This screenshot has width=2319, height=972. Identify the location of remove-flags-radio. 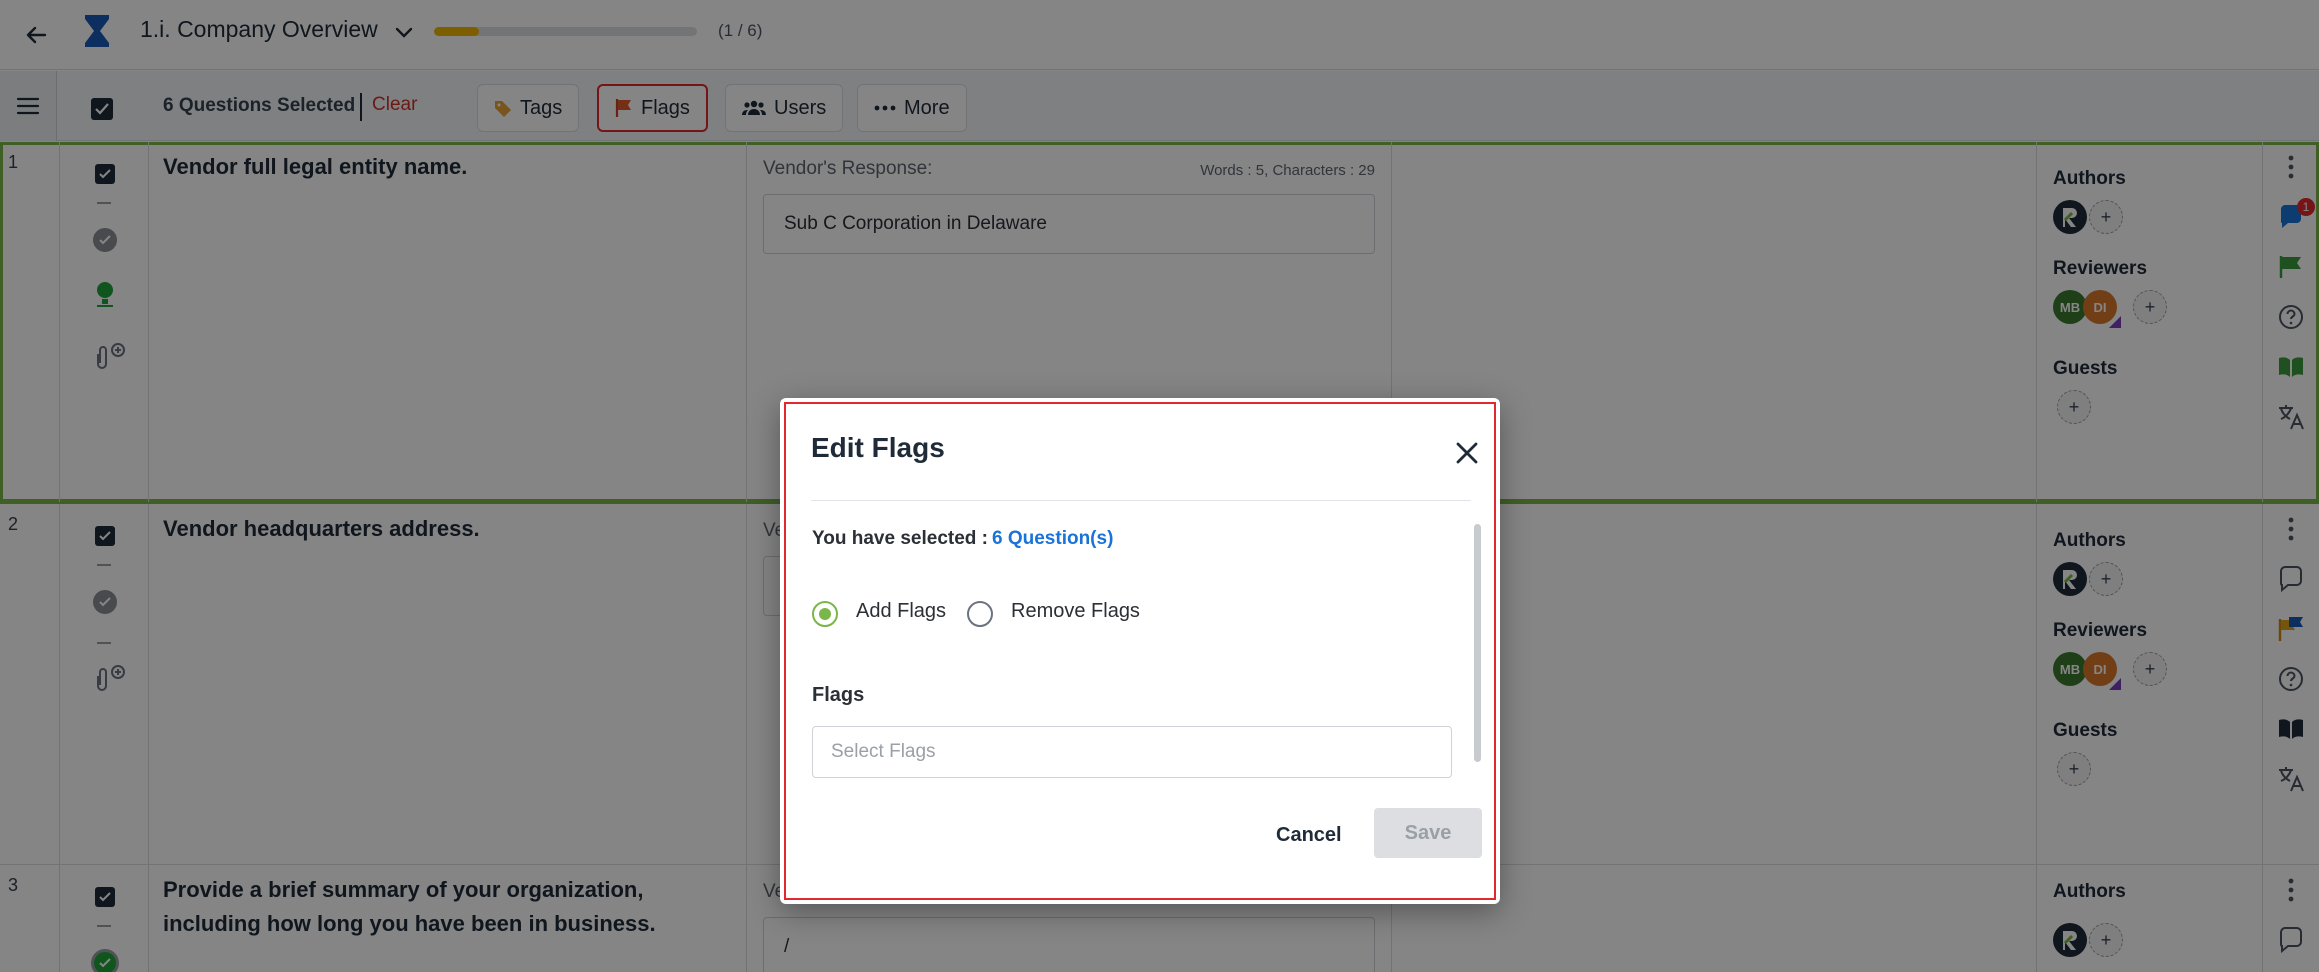
(980, 614).